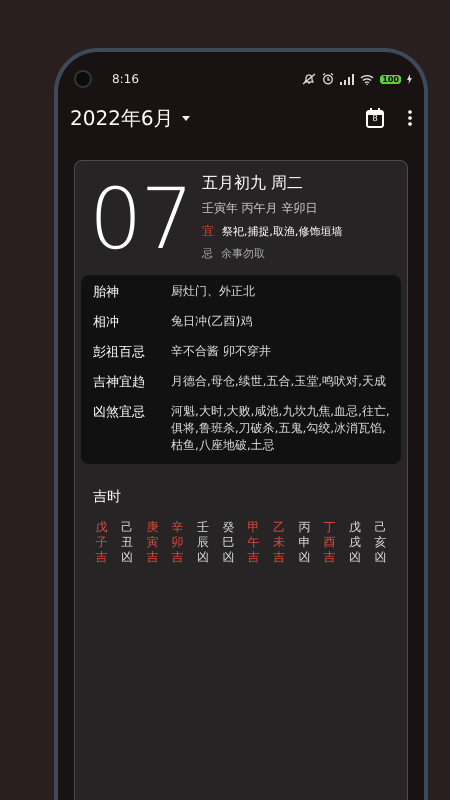  I want to click on detail-label: 吉神宜趋, so click(119, 382).